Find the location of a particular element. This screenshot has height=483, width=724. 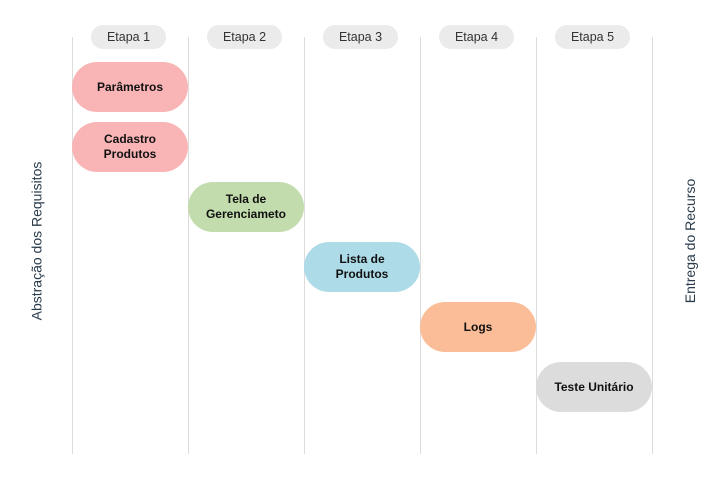

right-axis-label: Entrega do Recurso is located at coordinates (690, 241).